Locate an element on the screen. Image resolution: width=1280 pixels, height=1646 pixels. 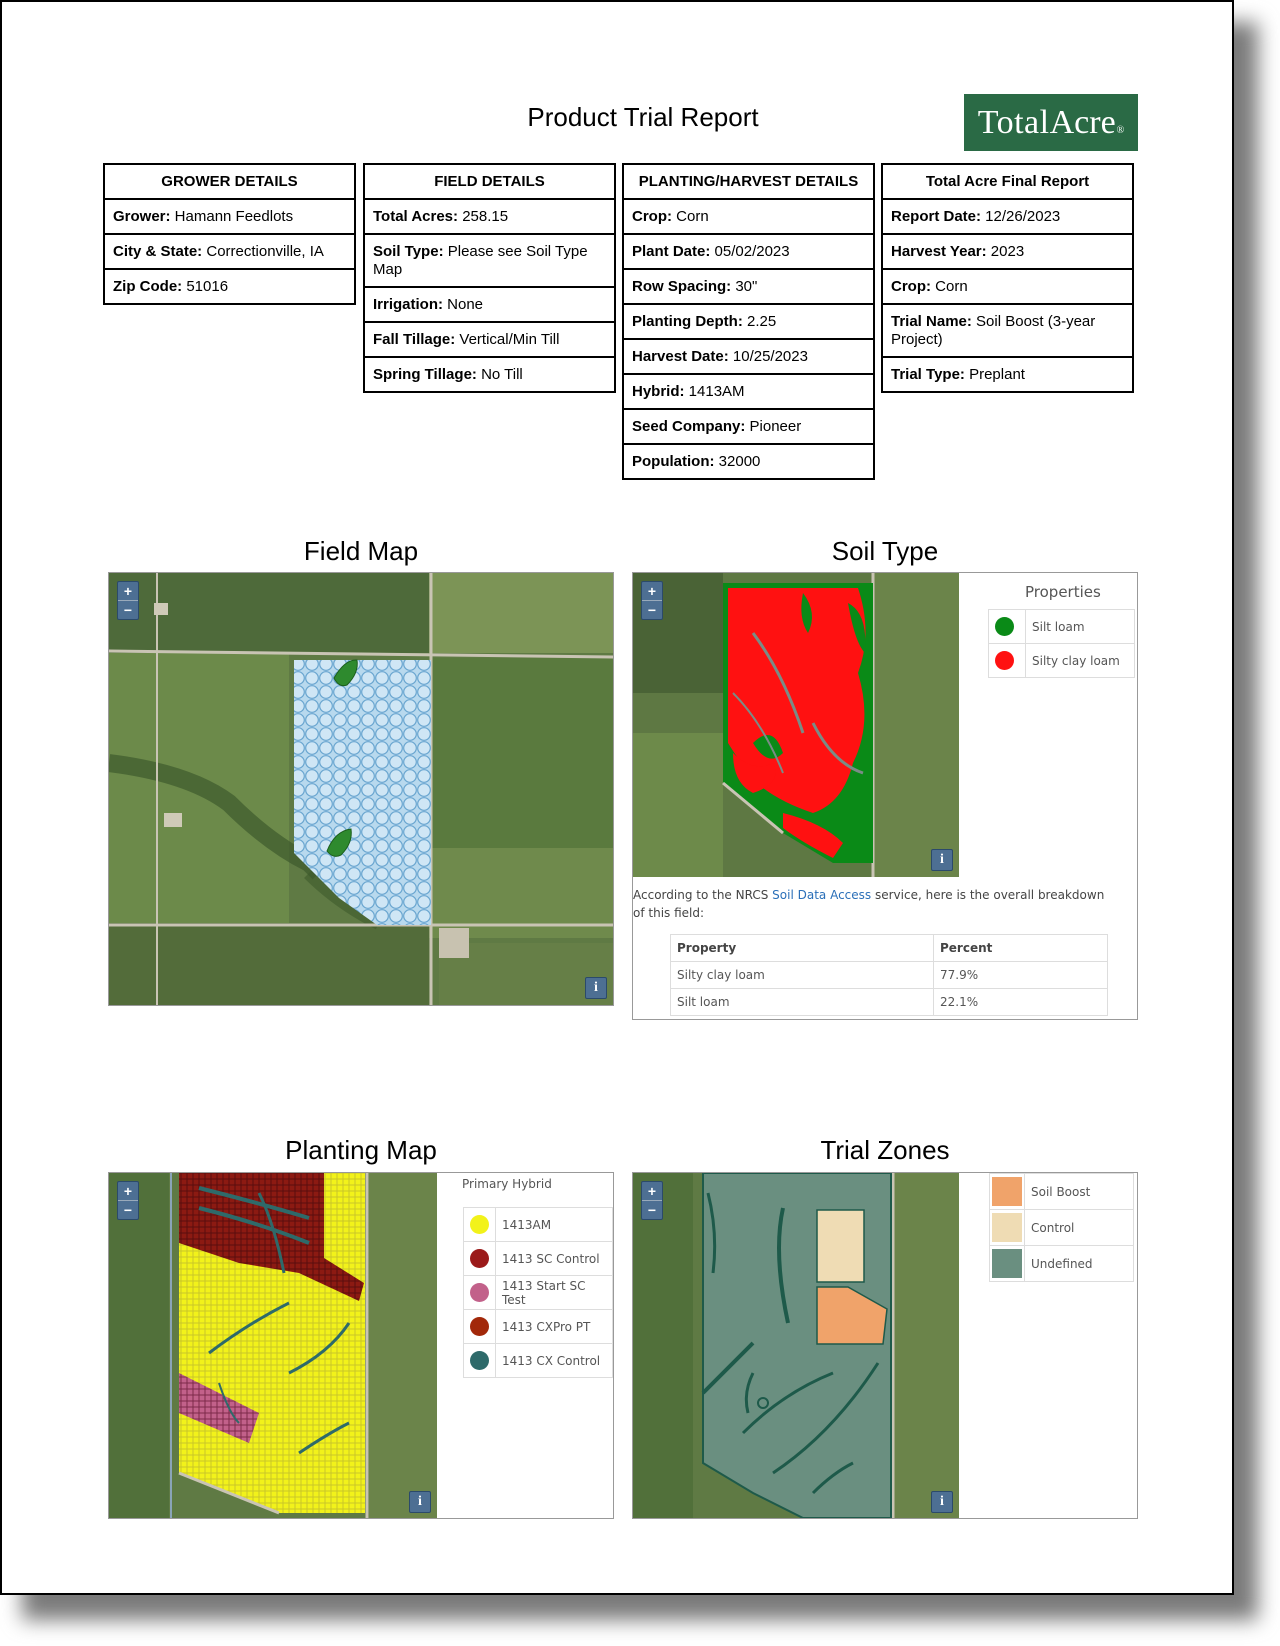
field-map-svg is located at coordinates (361, 789).